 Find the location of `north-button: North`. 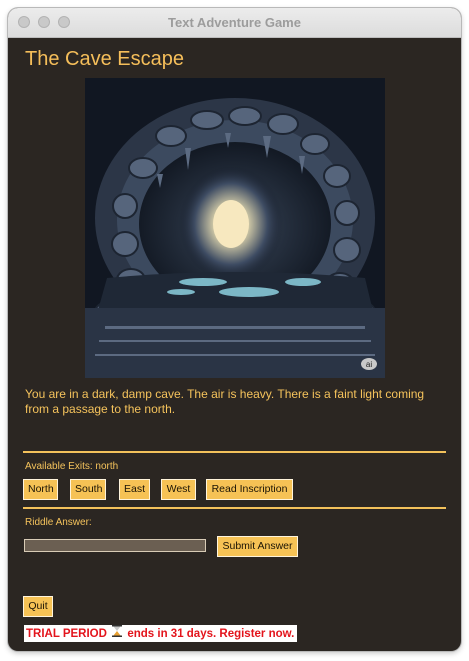

north-button: North is located at coordinates (40, 489).